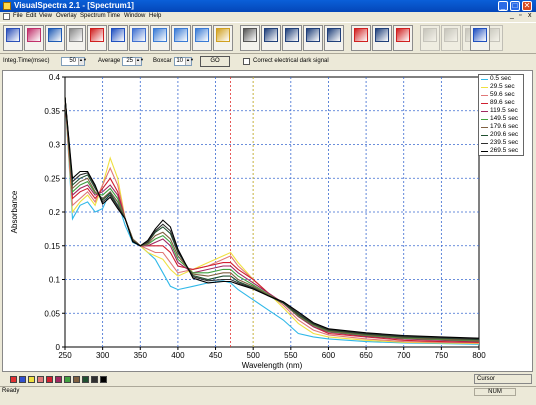  Describe the element at coordinates (55, 212) in the screenshot. I see `y-tick-label: 0.2` at that location.